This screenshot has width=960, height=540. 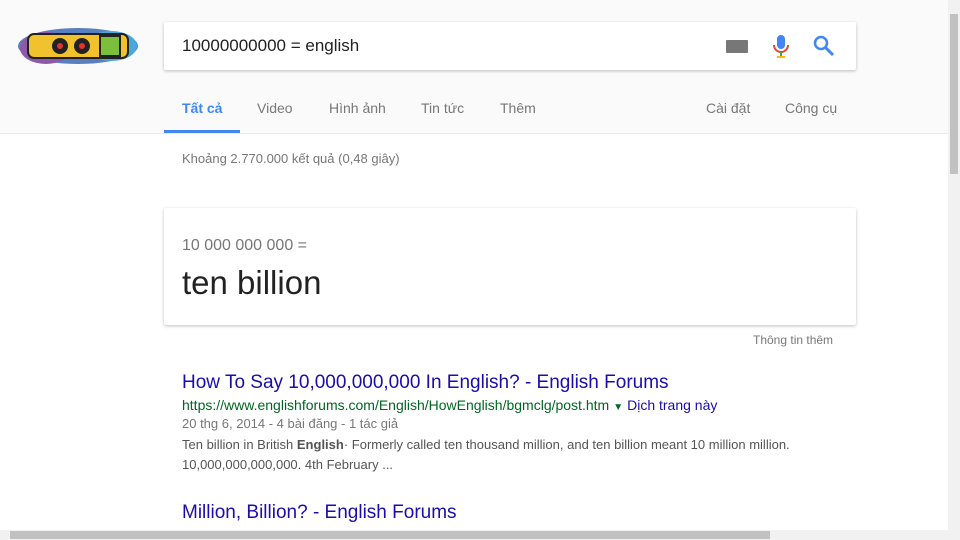 What do you see at coordinates (954, 270) in the screenshot?
I see `vertical-scrollbar` at bounding box center [954, 270].